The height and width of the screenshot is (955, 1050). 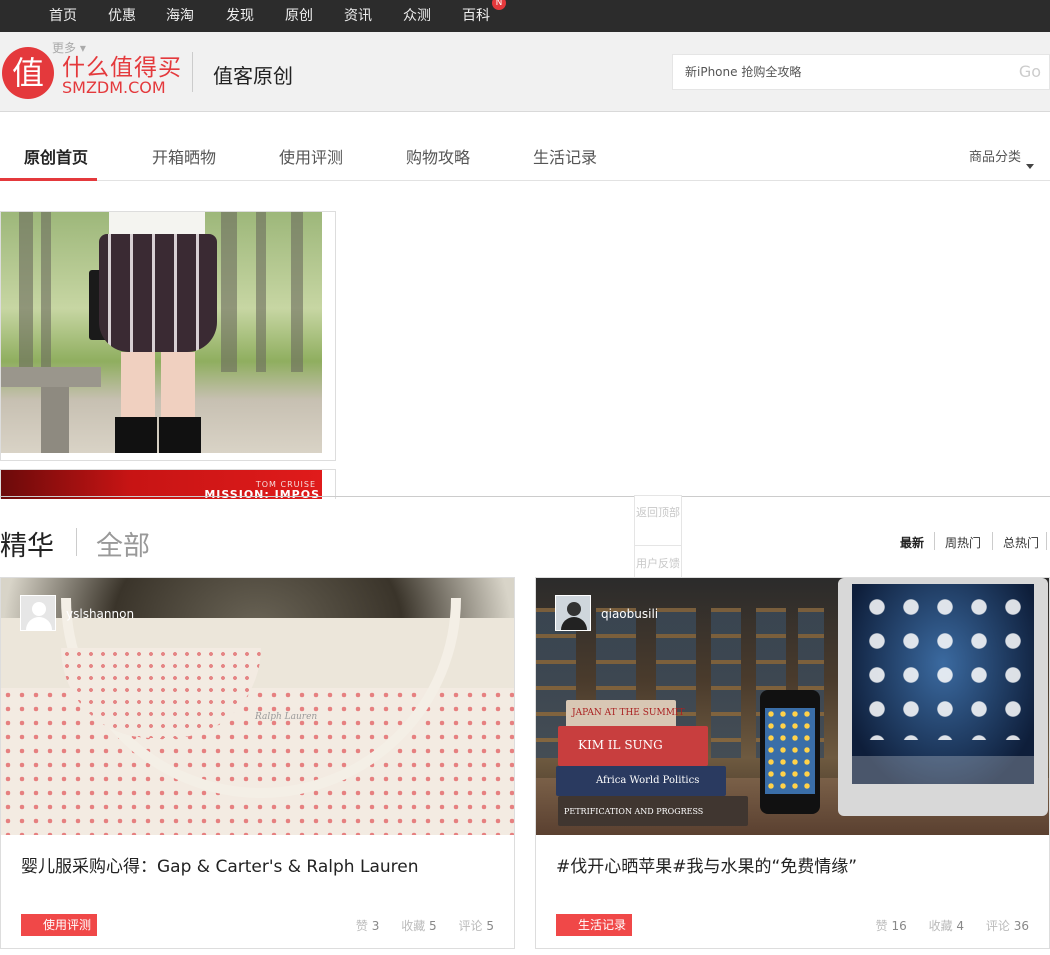 I want to click on active-tab-indicator, so click(x=48, y=179).